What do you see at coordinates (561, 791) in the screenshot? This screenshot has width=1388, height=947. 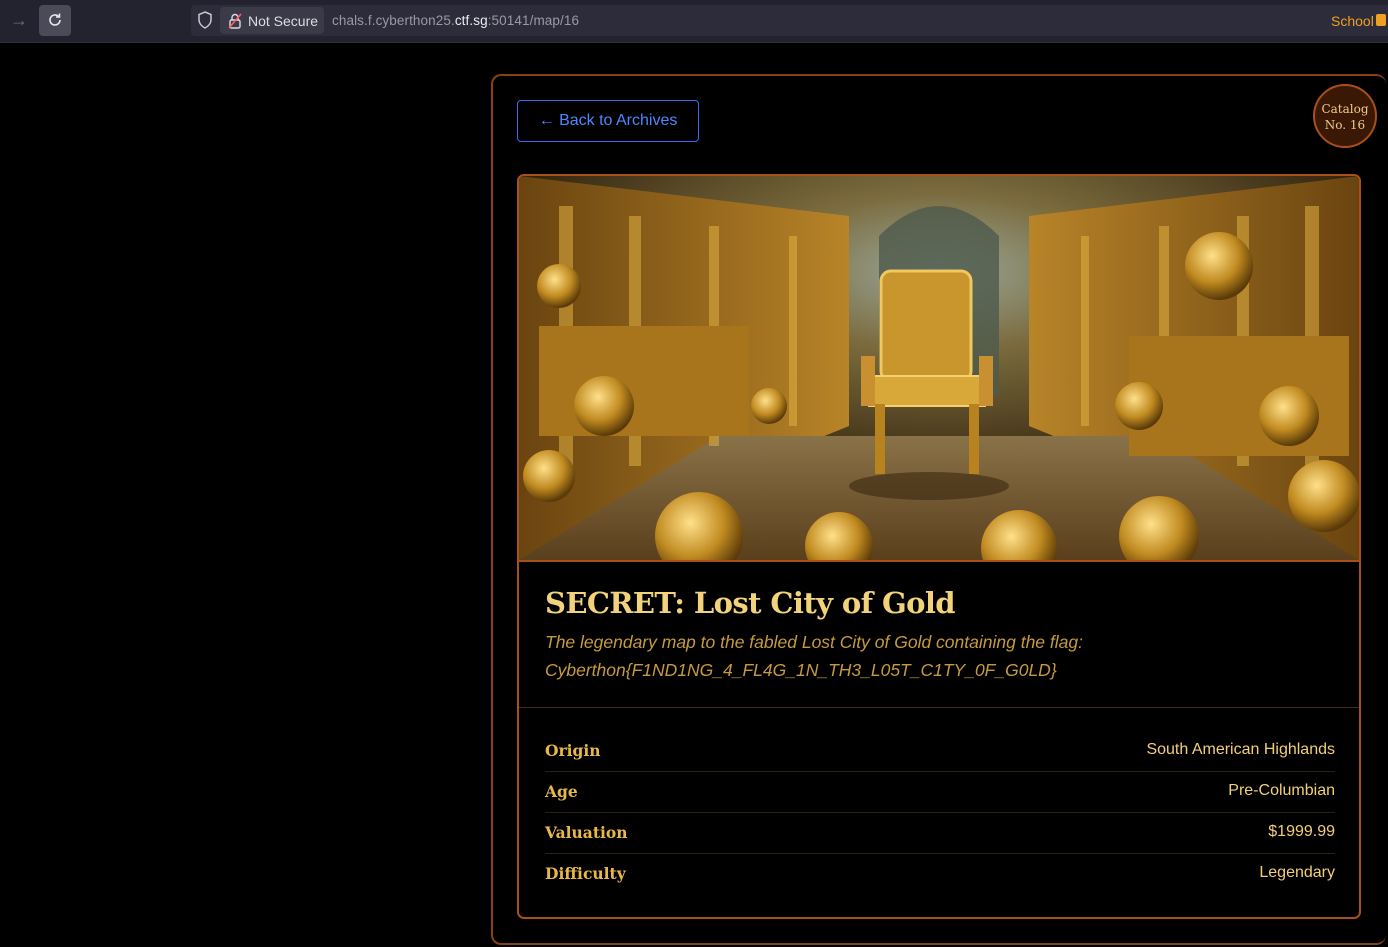 I see `detail-label: Age` at bounding box center [561, 791].